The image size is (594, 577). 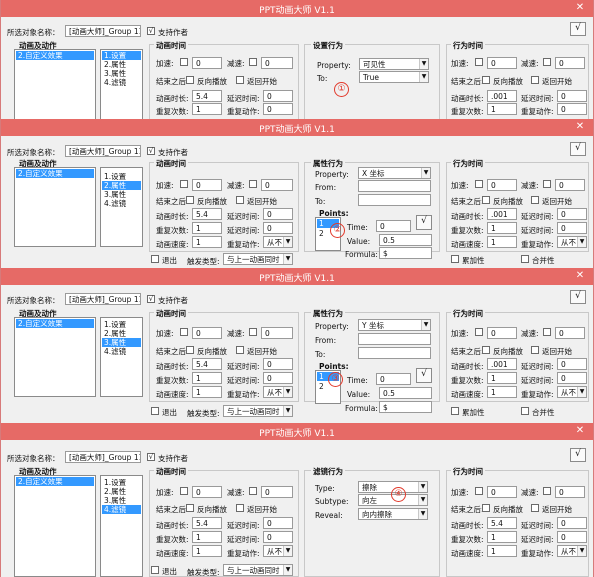 I want to click on property-select: Y 坐标 ▼, so click(x=394, y=325).